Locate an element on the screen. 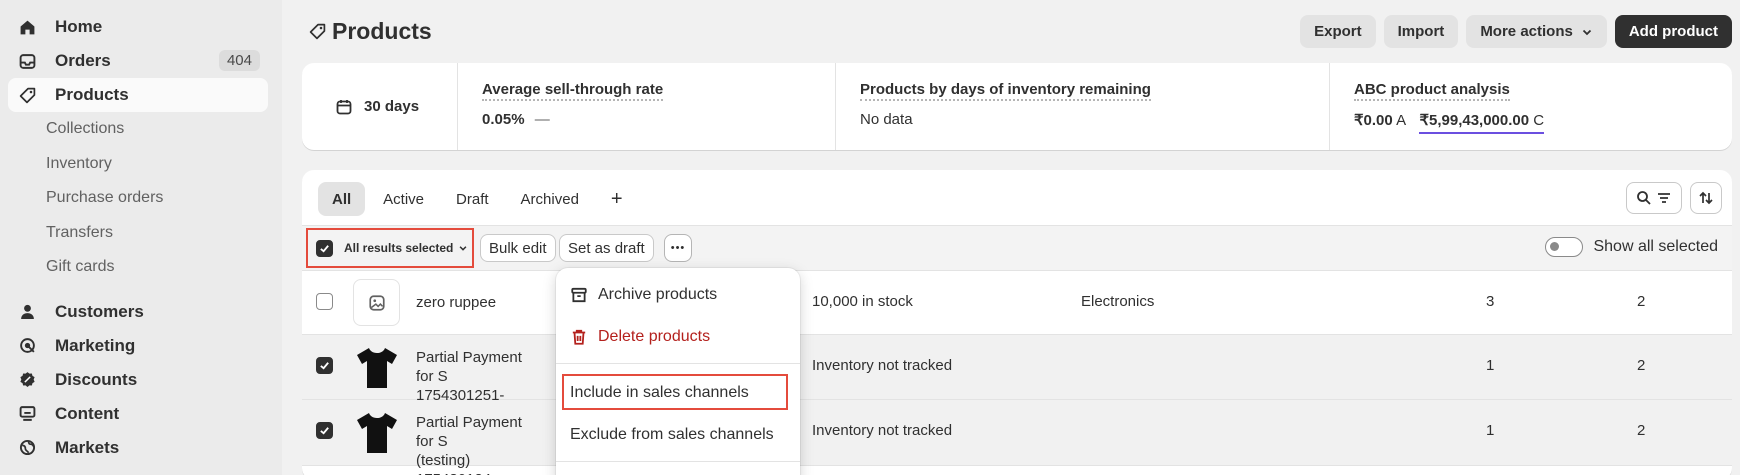 The image size is (1740, 475). channels-cell: 1 is located at coordinates (1490, 365).